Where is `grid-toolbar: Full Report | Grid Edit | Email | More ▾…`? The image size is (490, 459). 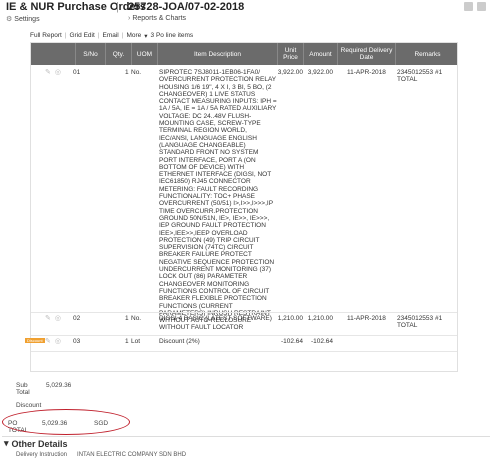 grid-toolbar: Full Report | Grid Edit | Email | More ▾… is located at coordinates (112, 36).